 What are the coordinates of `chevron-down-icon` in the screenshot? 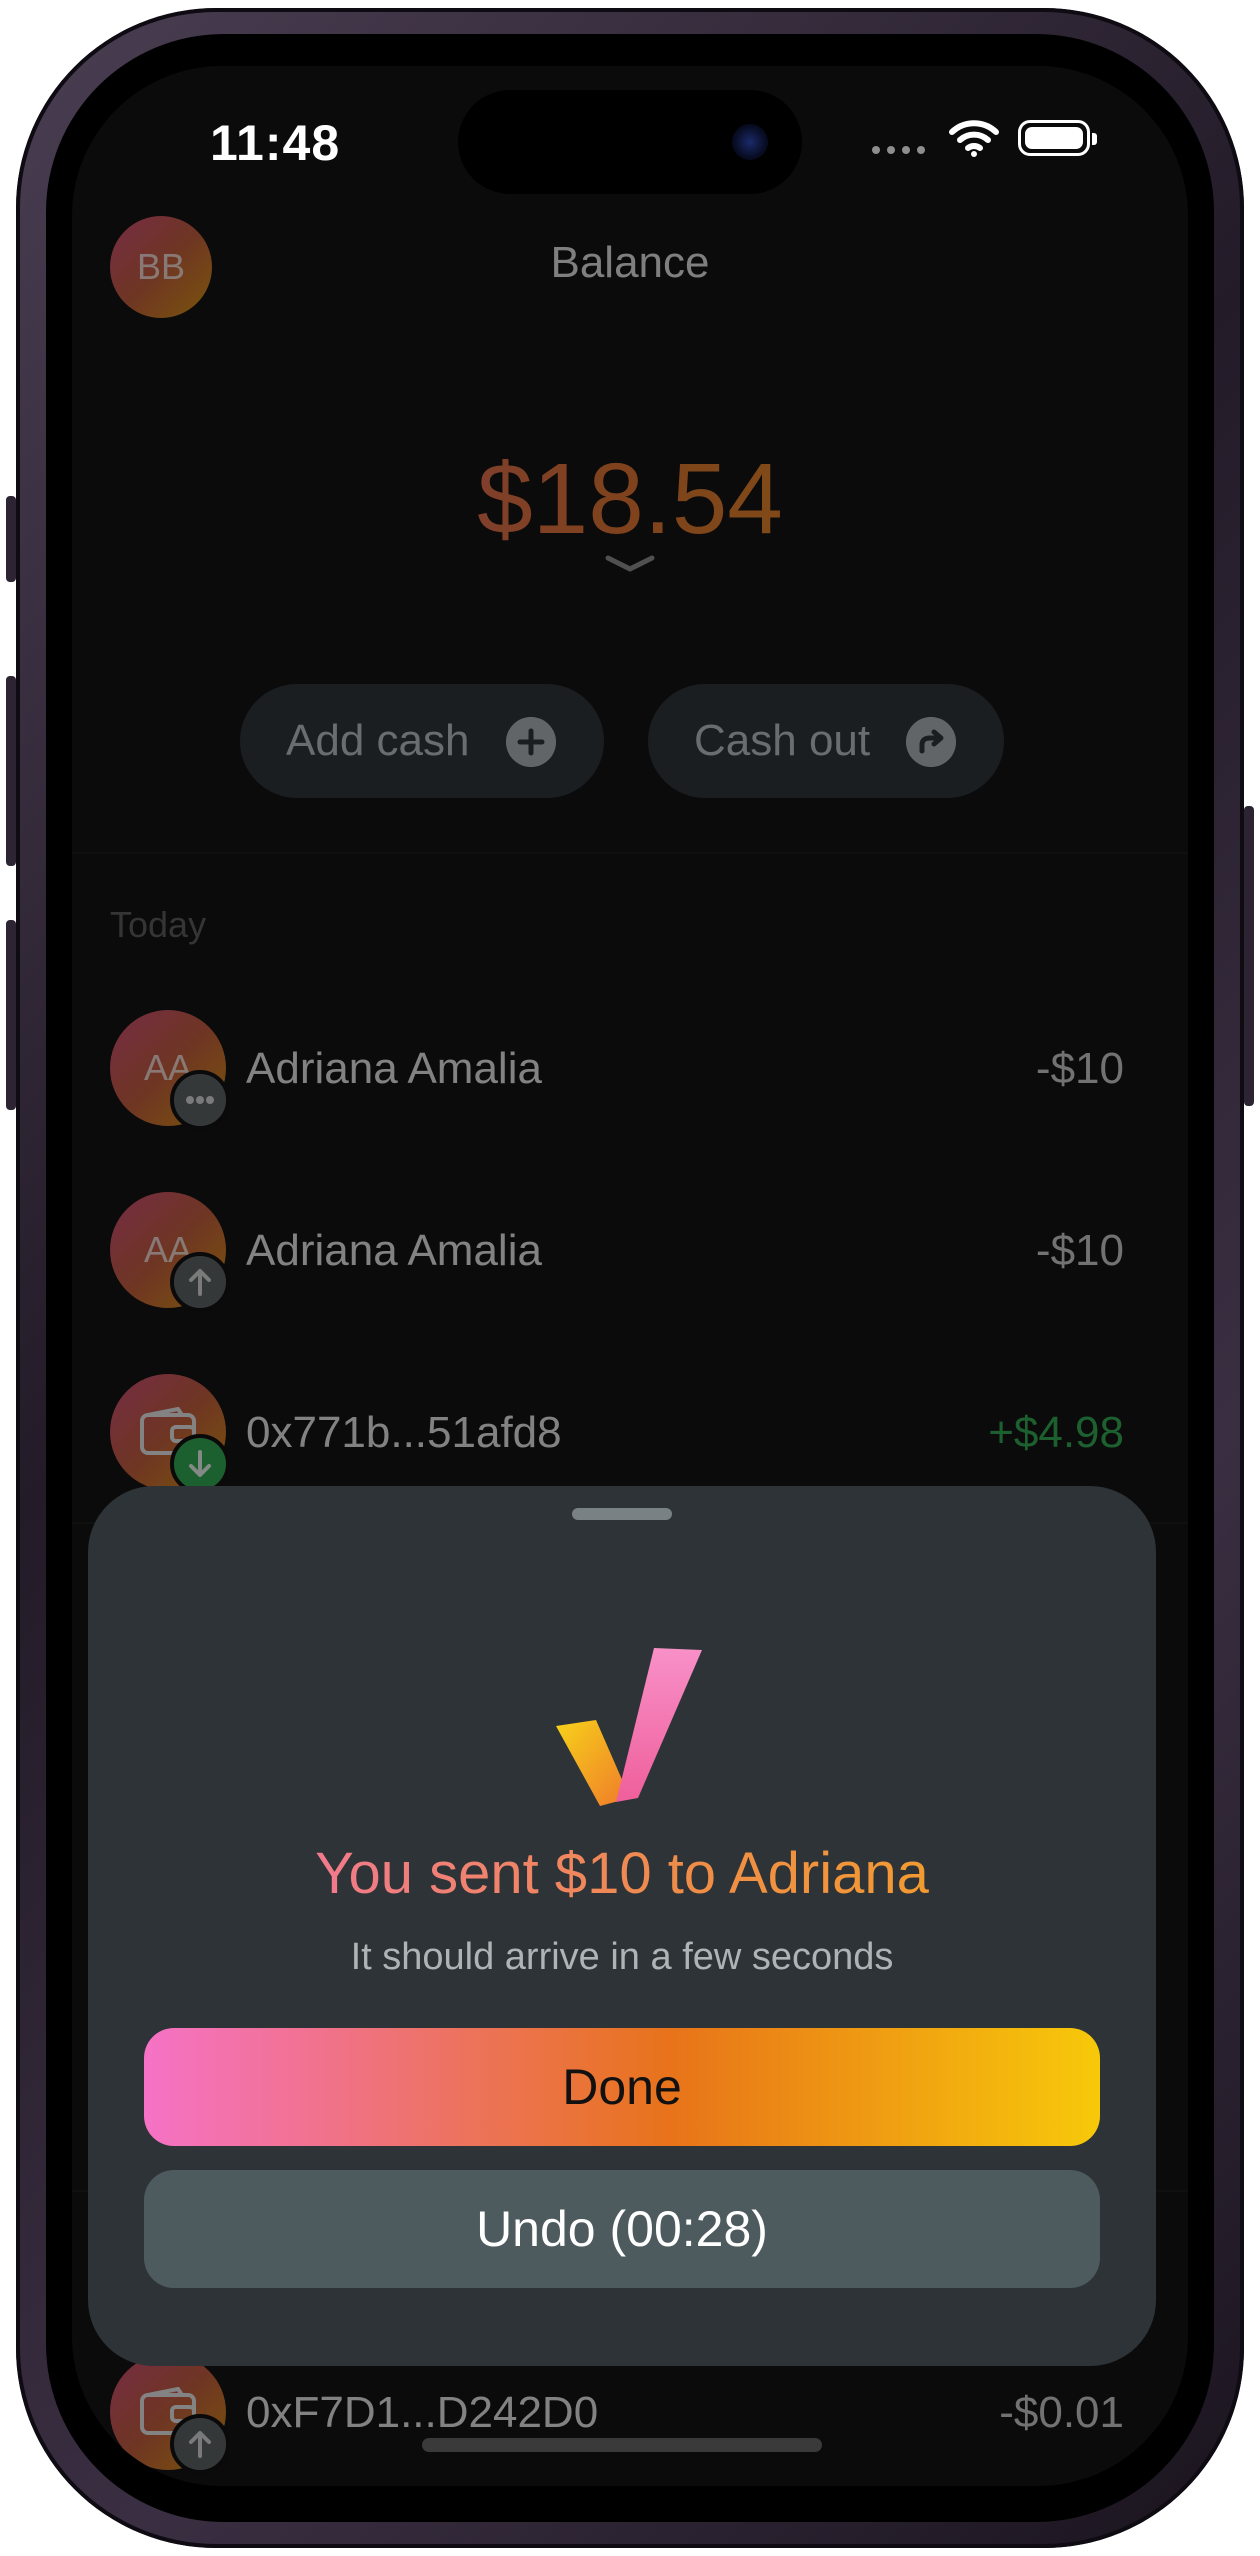 It's located at (630, 564).